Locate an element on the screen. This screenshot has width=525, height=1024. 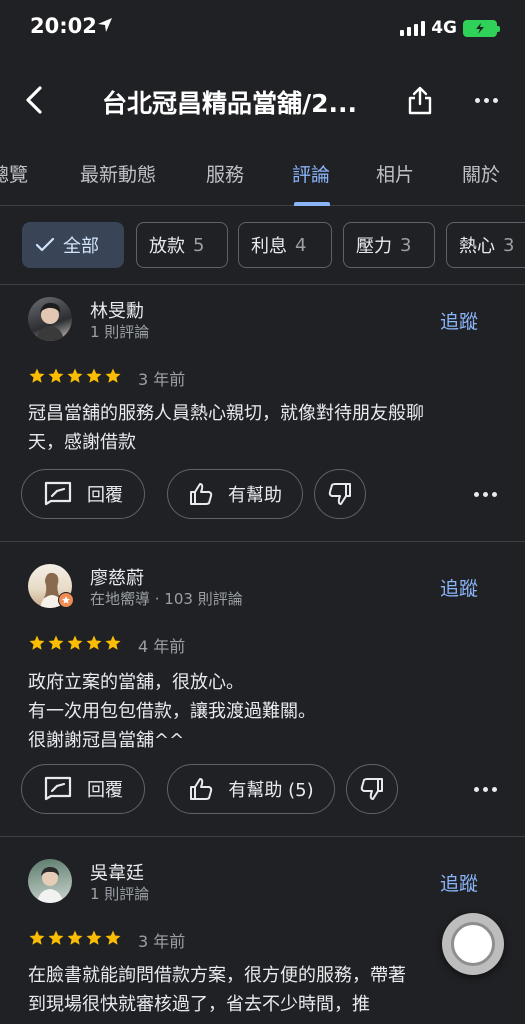
check-icon is located at coordinates (45, 245).